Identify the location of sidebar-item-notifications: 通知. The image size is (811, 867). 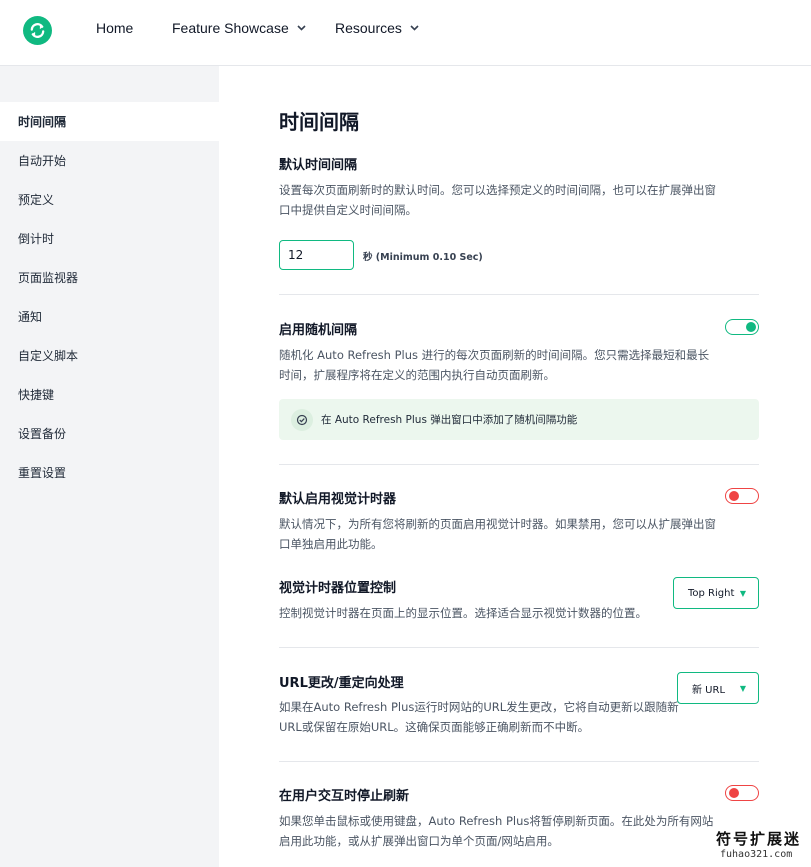
(109, 316).